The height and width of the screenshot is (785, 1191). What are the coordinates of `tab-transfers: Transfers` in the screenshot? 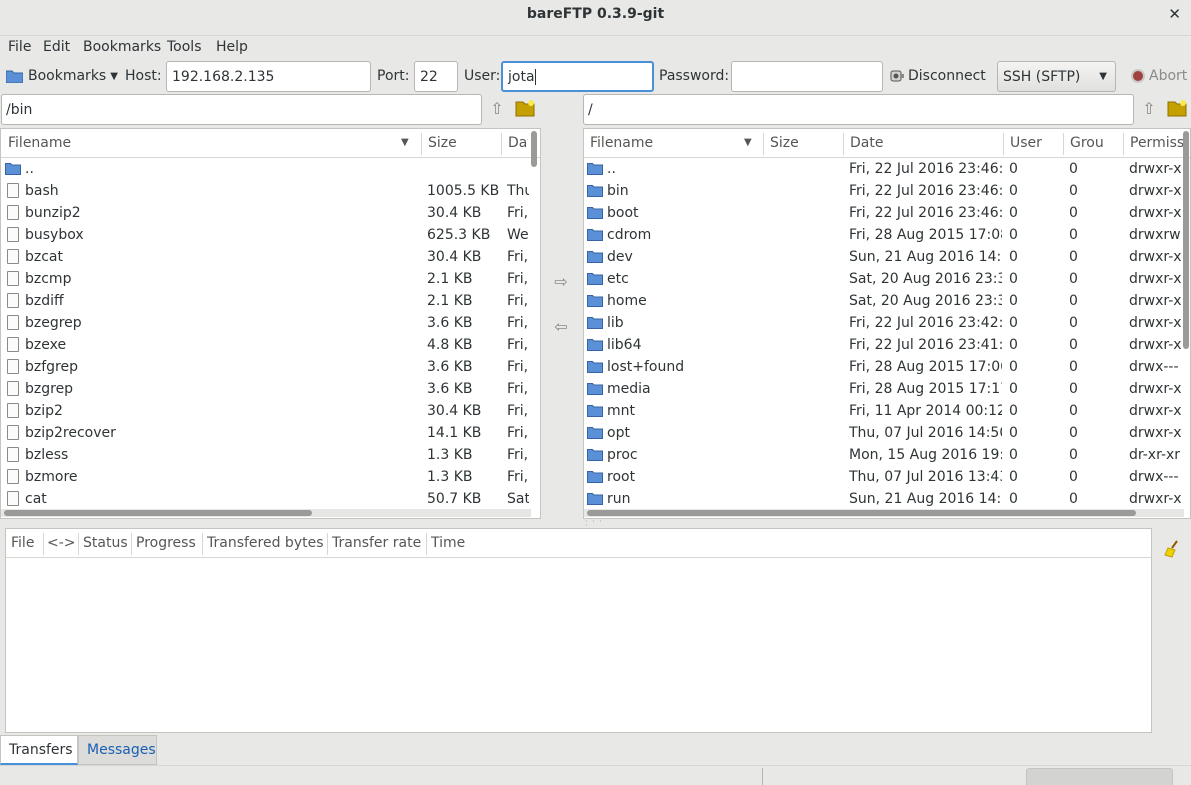 It's located at (39, 750).